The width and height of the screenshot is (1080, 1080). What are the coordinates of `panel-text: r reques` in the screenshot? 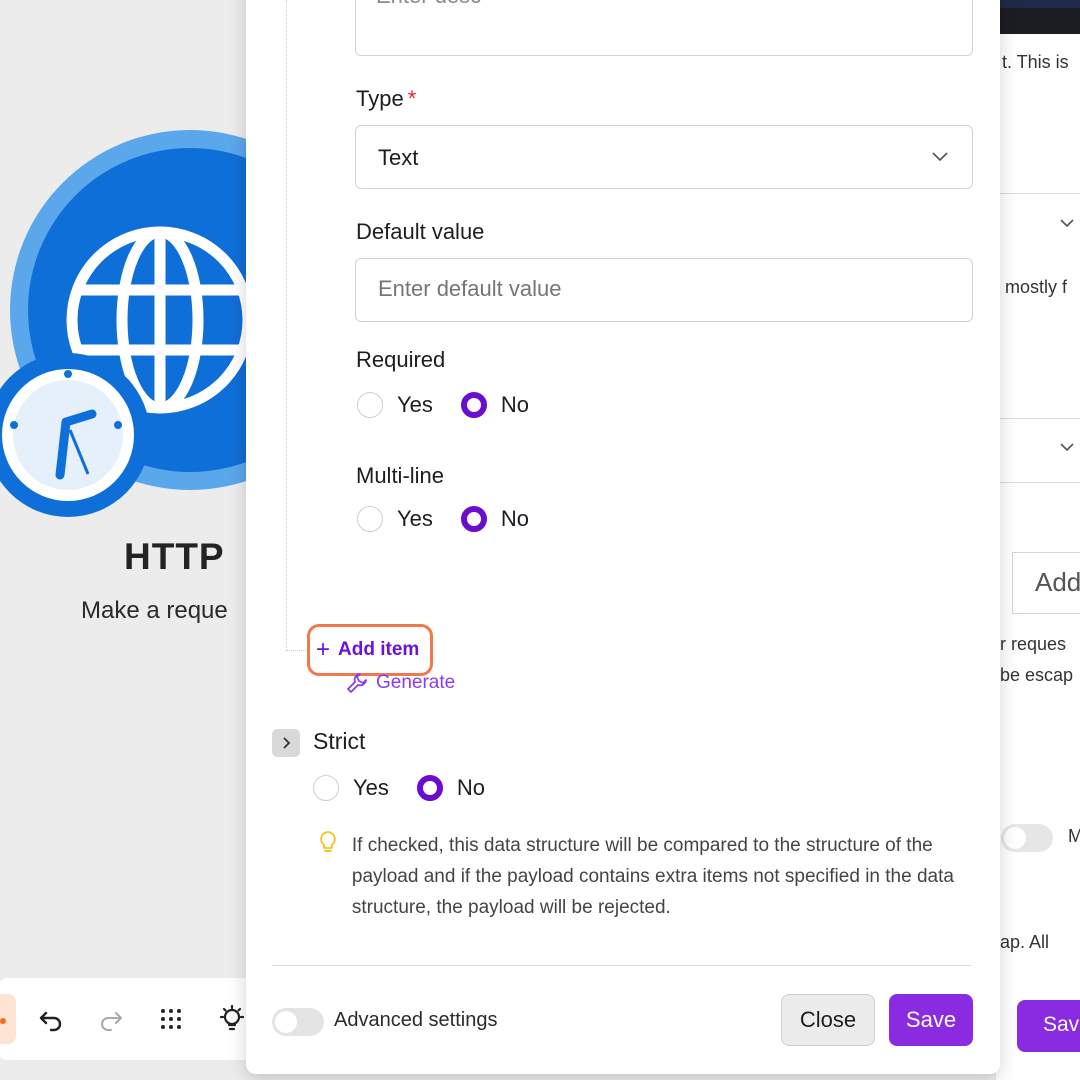 It's located at (1033, 644).